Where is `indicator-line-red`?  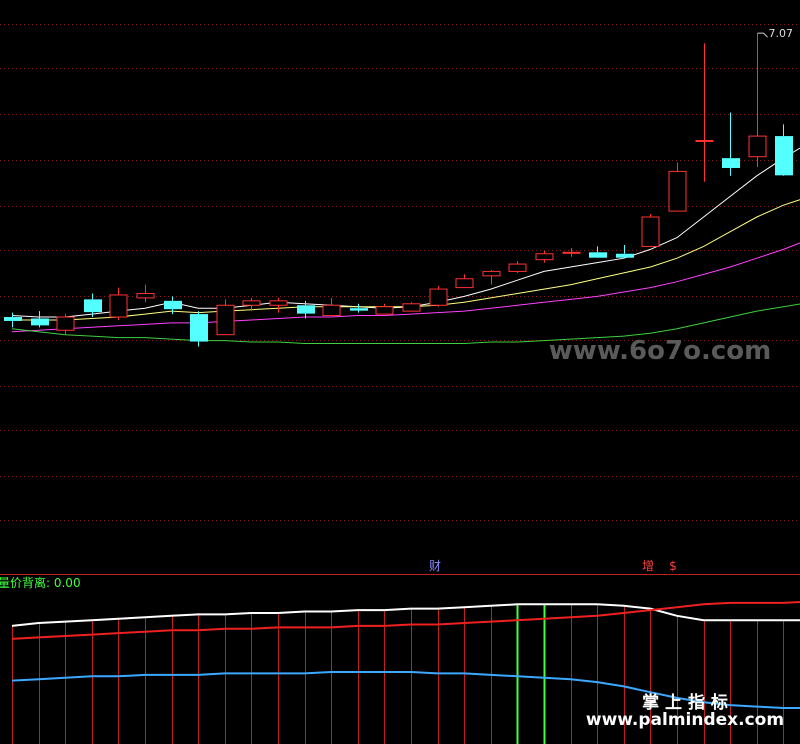 indicator-line-red is located at coordinates (405, 620).